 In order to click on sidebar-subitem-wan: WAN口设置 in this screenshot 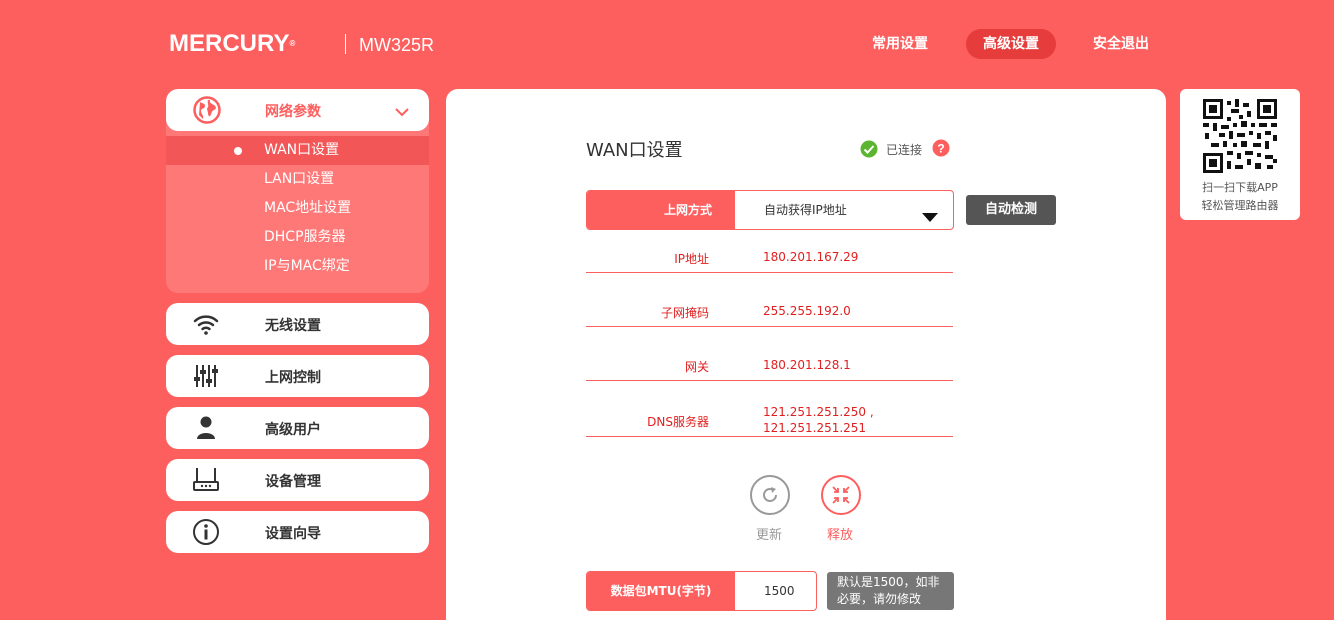, I will do `click(297, 150)`.